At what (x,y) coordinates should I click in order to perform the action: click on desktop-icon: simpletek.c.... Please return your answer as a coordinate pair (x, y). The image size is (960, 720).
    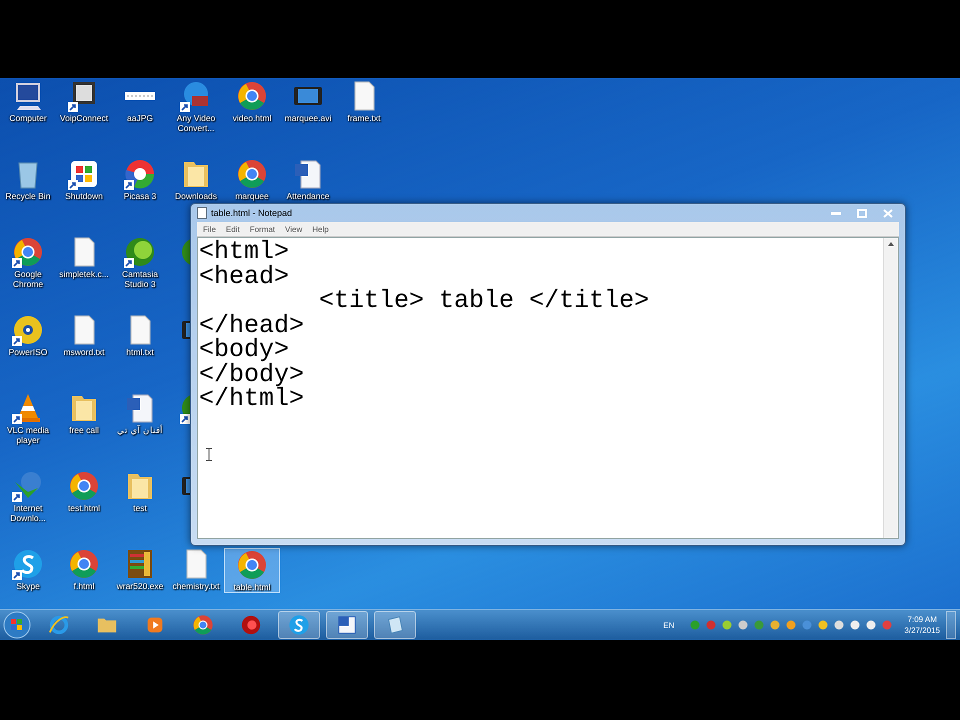
    Looking at the image, I should click on (84, 257).